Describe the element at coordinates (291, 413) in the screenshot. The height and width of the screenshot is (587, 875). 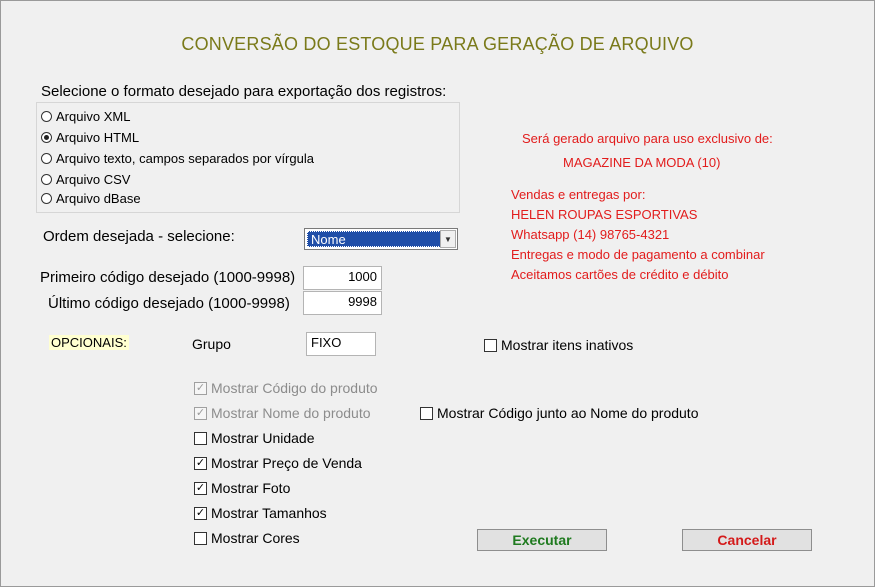
I see `checkbox-label: Mostrar Nome do produto` at that location.